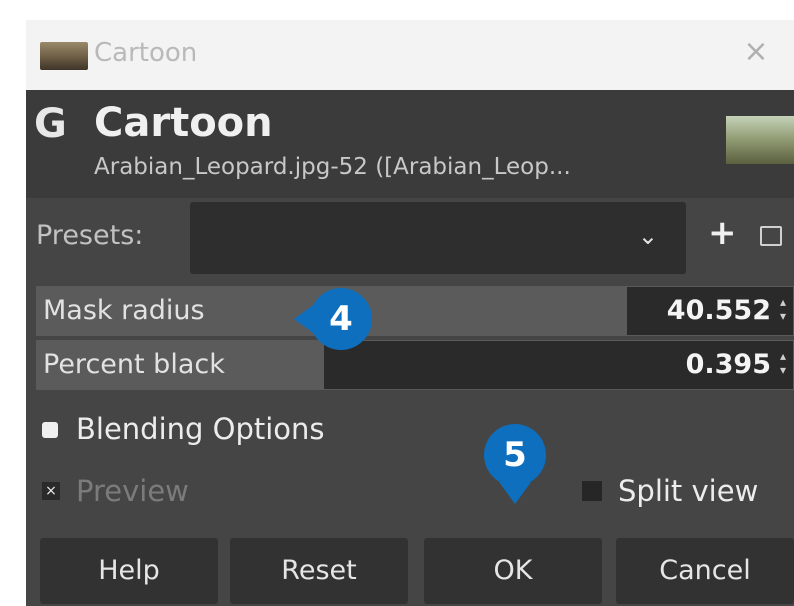 The height and width of the screenshot is (606, 794). What do you see at coordinates (183, 123) in the screenshot?
I see `filter-title: Cartoon` at bounding box center [183, 123].